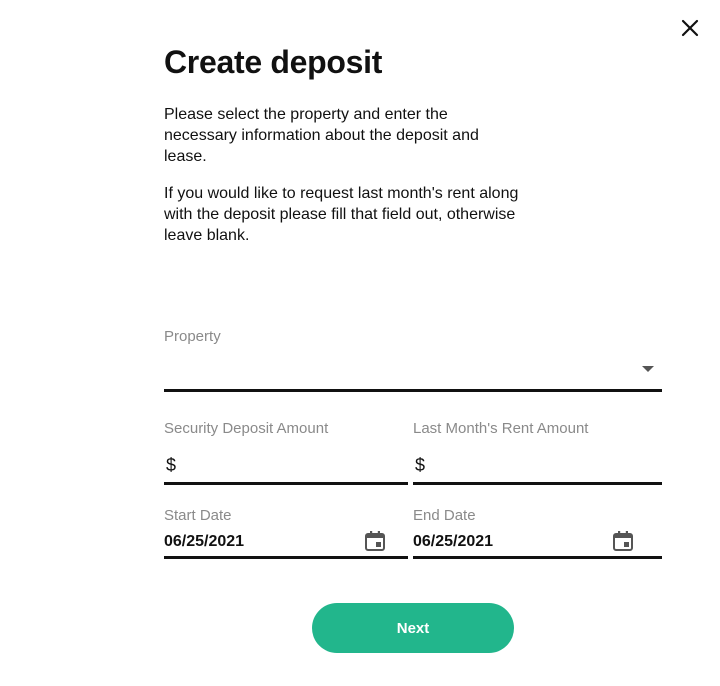  Describe the element at coordinates (289, 467) in the screenshot. I see `security-deposit-input` at that location.